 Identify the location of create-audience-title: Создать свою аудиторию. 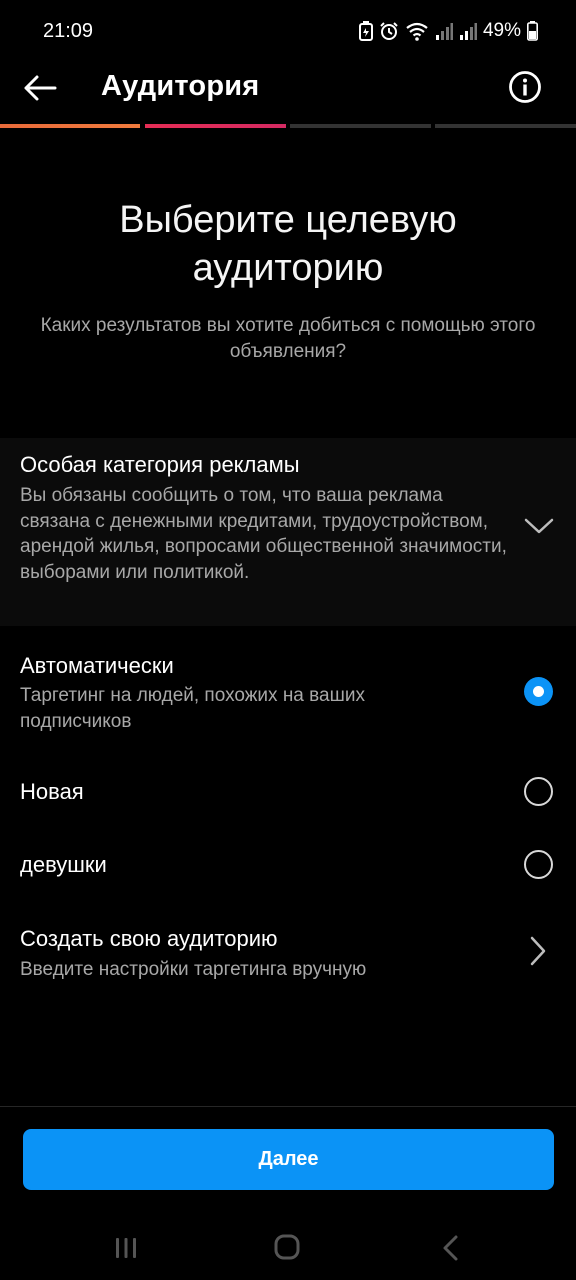
(149, 938).